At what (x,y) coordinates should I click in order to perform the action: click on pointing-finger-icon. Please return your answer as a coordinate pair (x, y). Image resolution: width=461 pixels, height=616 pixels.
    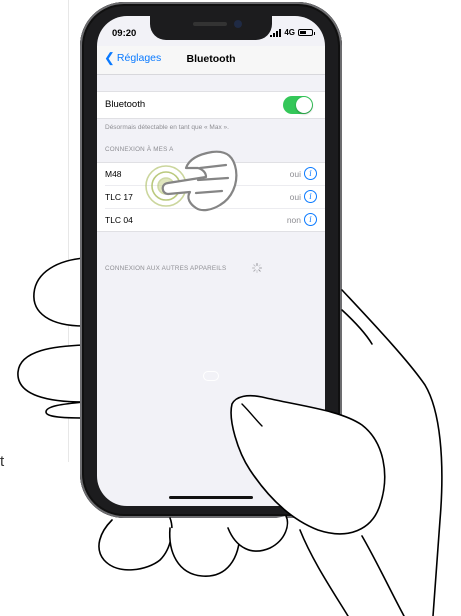
    Looking at the image, I should click on (199, 181).